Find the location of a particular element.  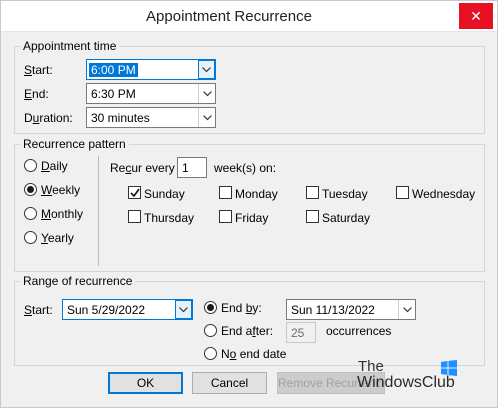

cancel-button: Cancel is located at coordinates (229, 383).